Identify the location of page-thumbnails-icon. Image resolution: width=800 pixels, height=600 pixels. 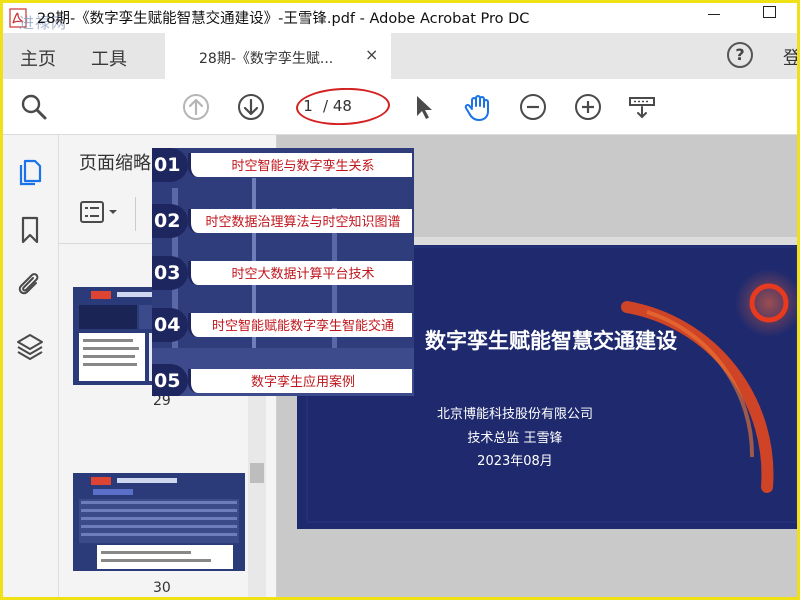
(30, 172).